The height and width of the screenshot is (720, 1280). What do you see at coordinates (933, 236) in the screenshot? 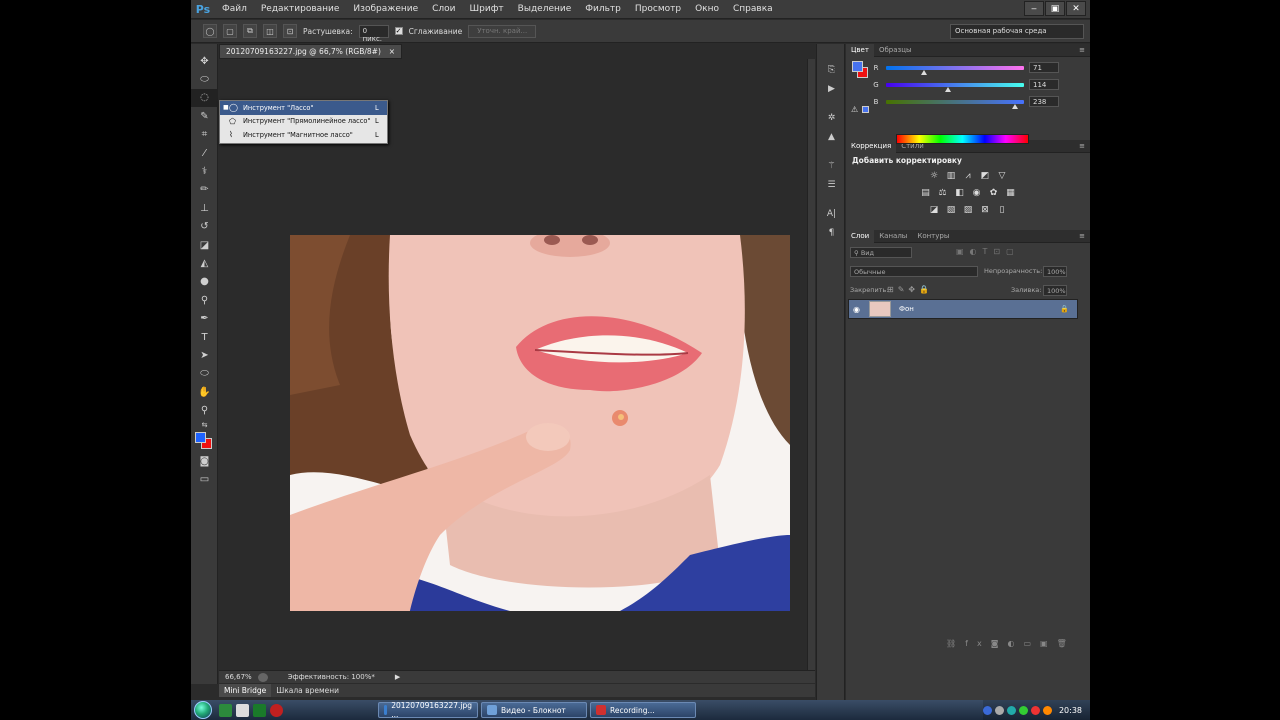
I see `tab-paths: Контуры` at bounding box center [933, 236].